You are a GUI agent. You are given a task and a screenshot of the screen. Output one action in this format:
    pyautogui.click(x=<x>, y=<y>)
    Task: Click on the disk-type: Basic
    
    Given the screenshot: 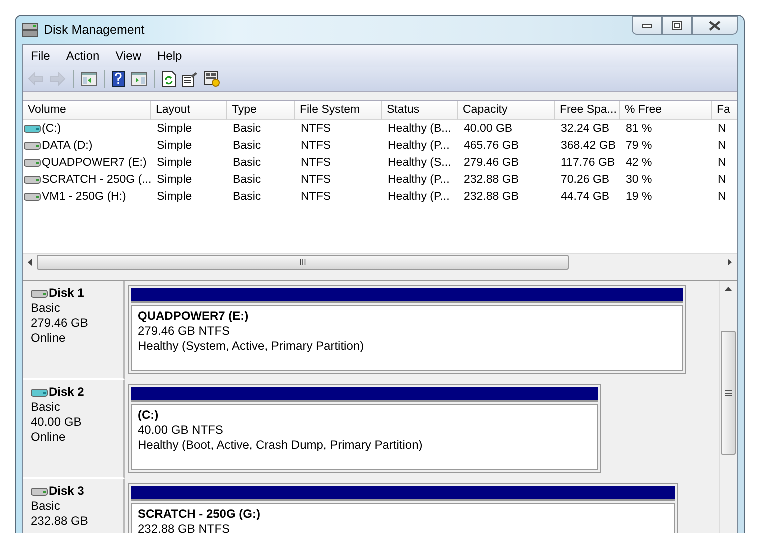 What is the action you would take?
    pyautogui.click(x=46, y=407)
    